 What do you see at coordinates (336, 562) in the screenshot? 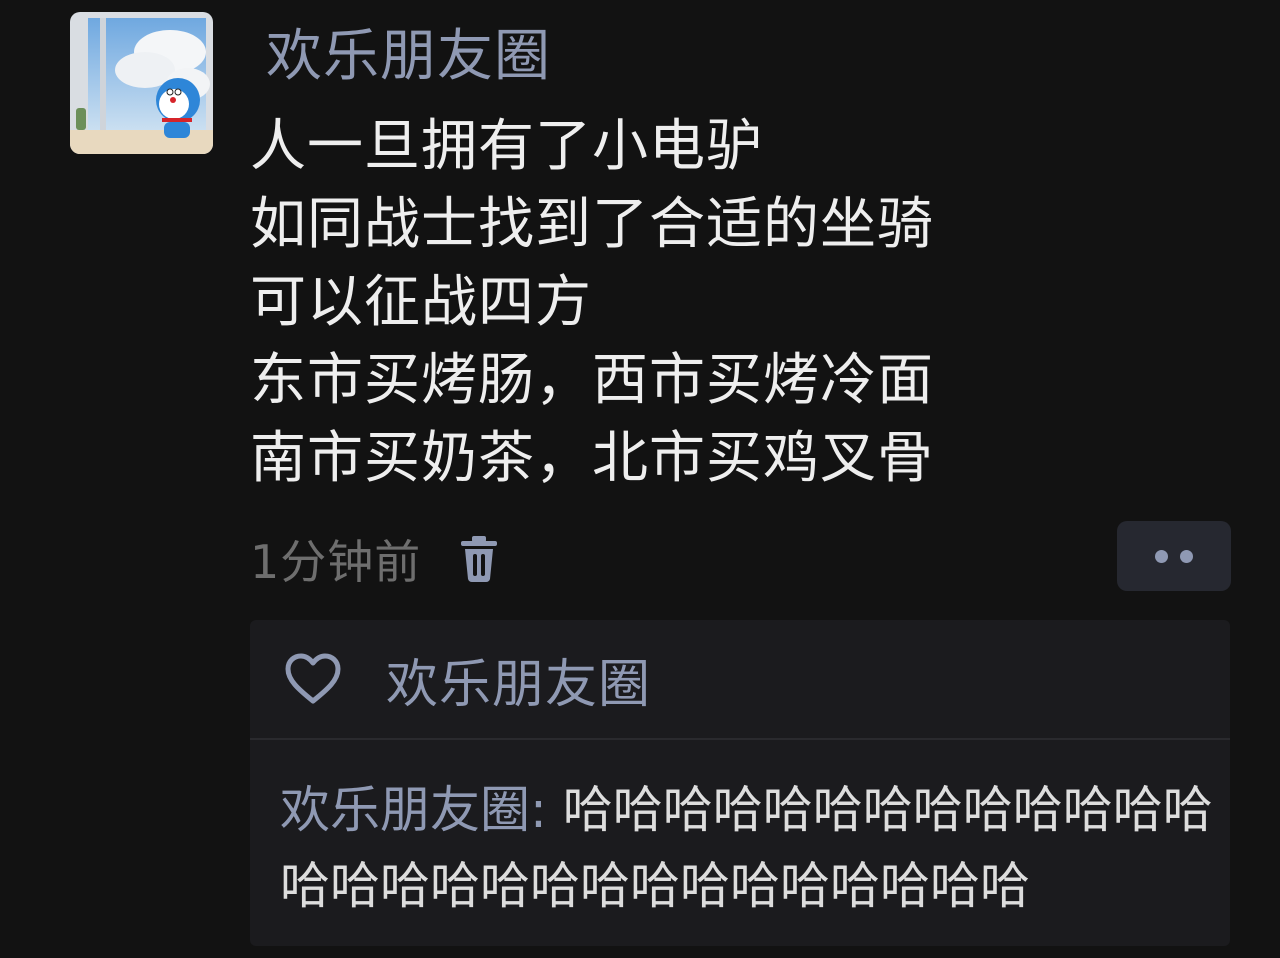
I see `post-timestamp: 1分钟前` at bounding box center [336, 562].